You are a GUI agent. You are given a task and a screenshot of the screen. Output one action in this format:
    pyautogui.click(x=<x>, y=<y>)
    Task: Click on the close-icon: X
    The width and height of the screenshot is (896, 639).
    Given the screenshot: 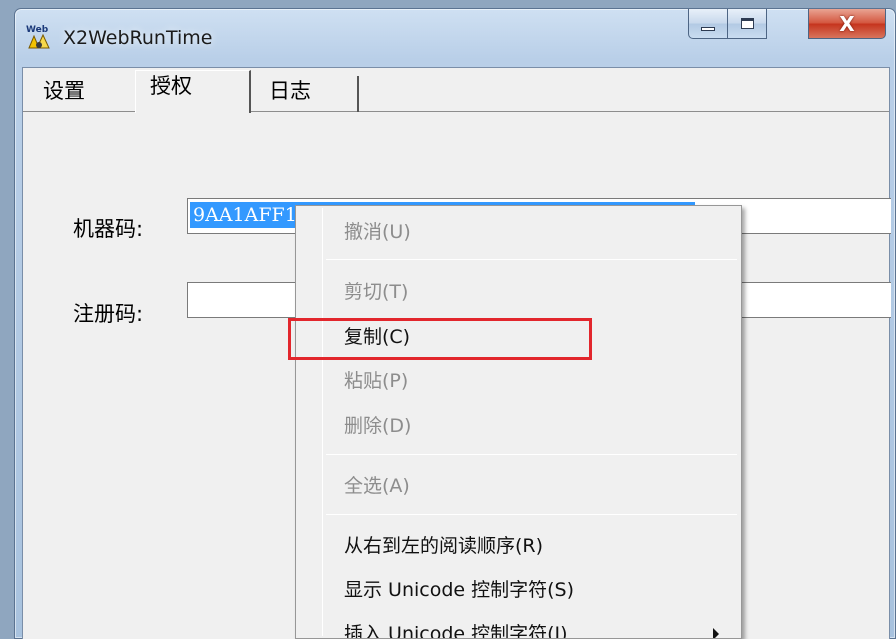 What is the action you would take?
    pyautogui.click(x=847, y=23)
    